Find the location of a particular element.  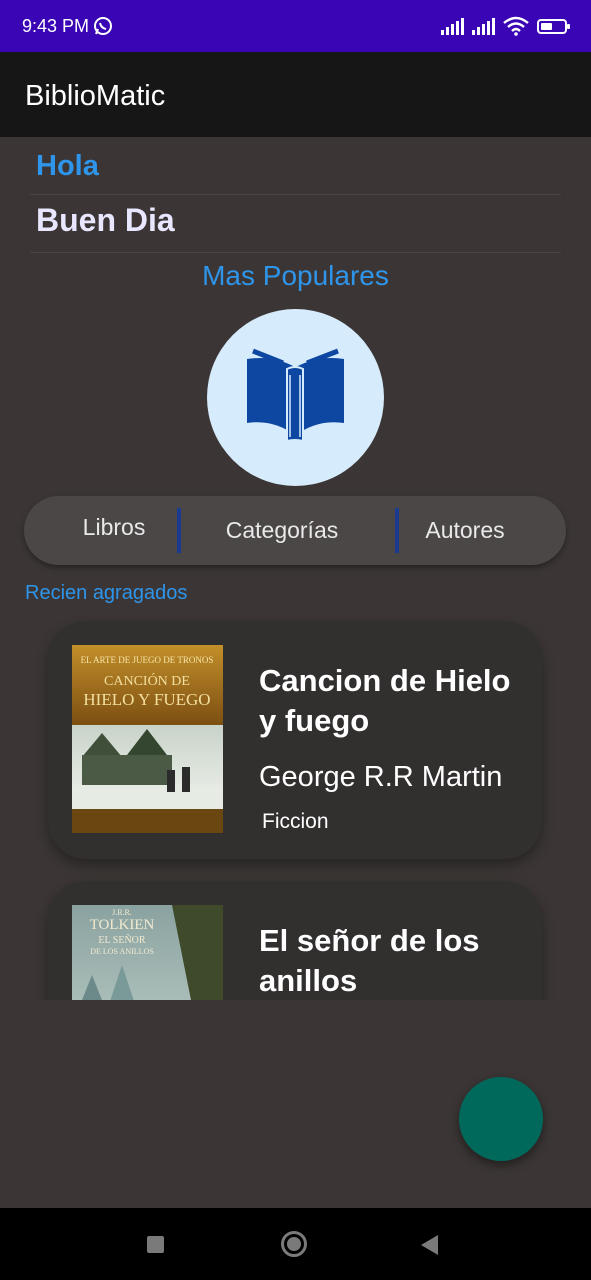

app-title: BiblioMatic is located at coordinates (95, 96).